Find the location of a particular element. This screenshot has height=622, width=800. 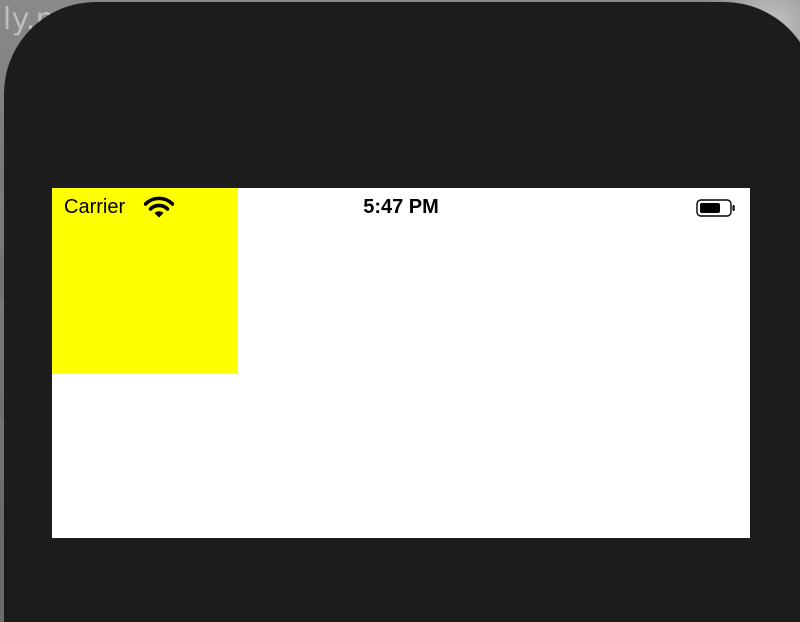

status-time: 5:47 PM is located at coordinates (401, 207).